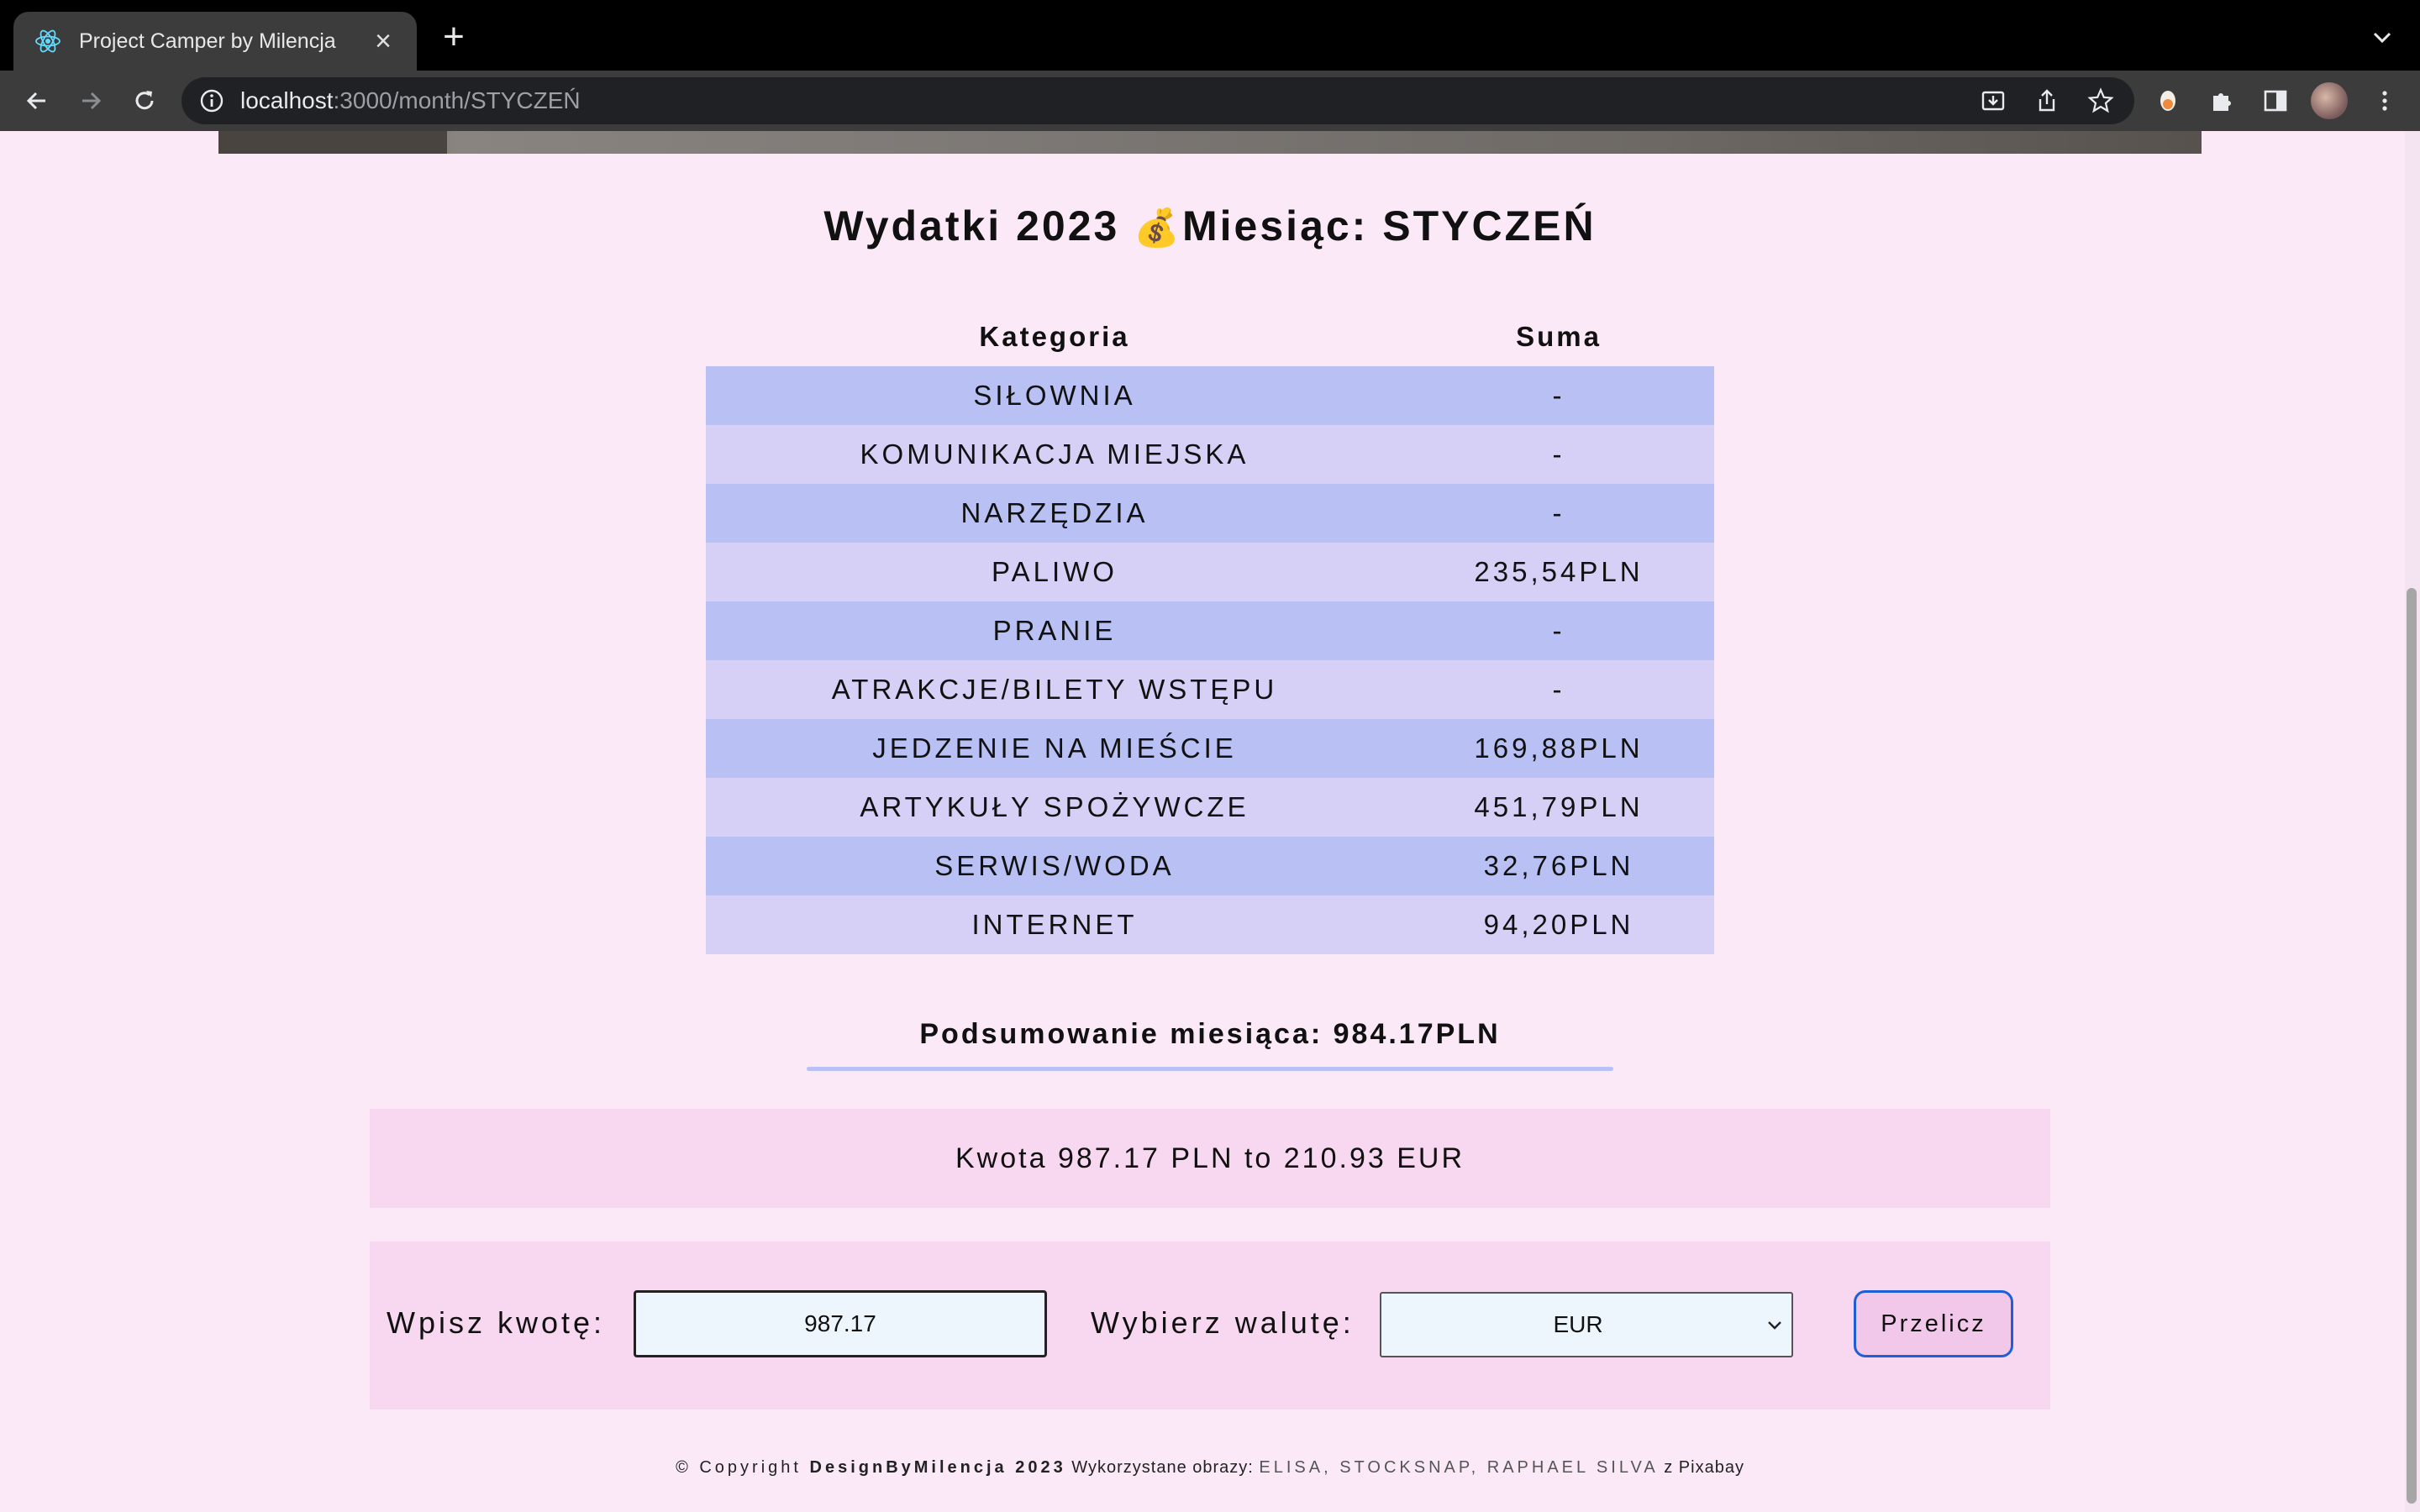 The width and height of the screenshot is (2420, 1512). I want to click on footer-source: z Pixabay, so click(1701, 1467).